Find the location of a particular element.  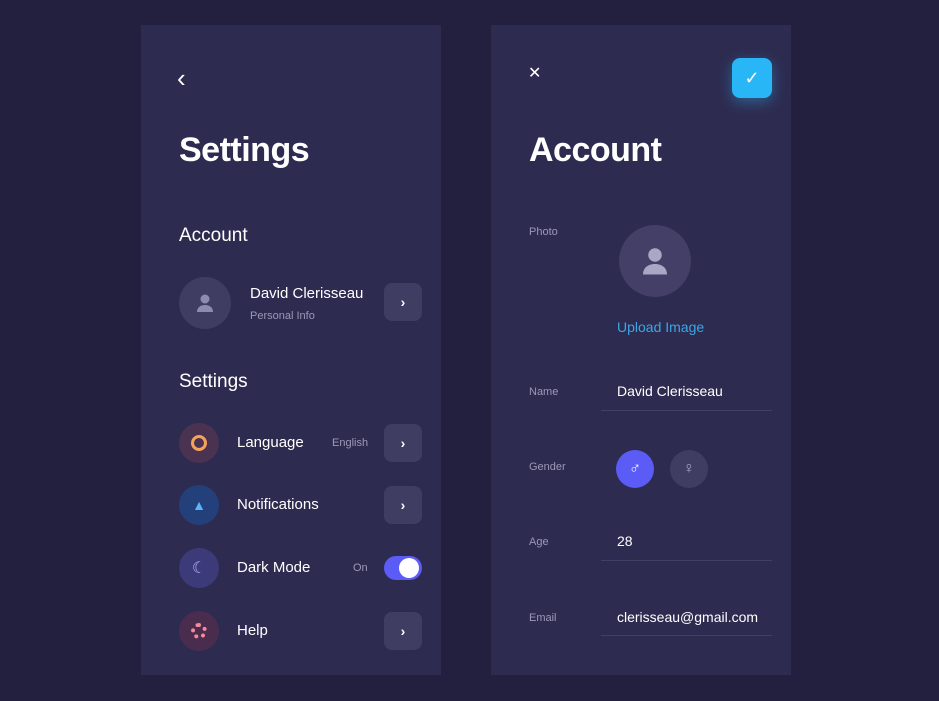

language-chevron-button: › is located at coordinates (403, 443).